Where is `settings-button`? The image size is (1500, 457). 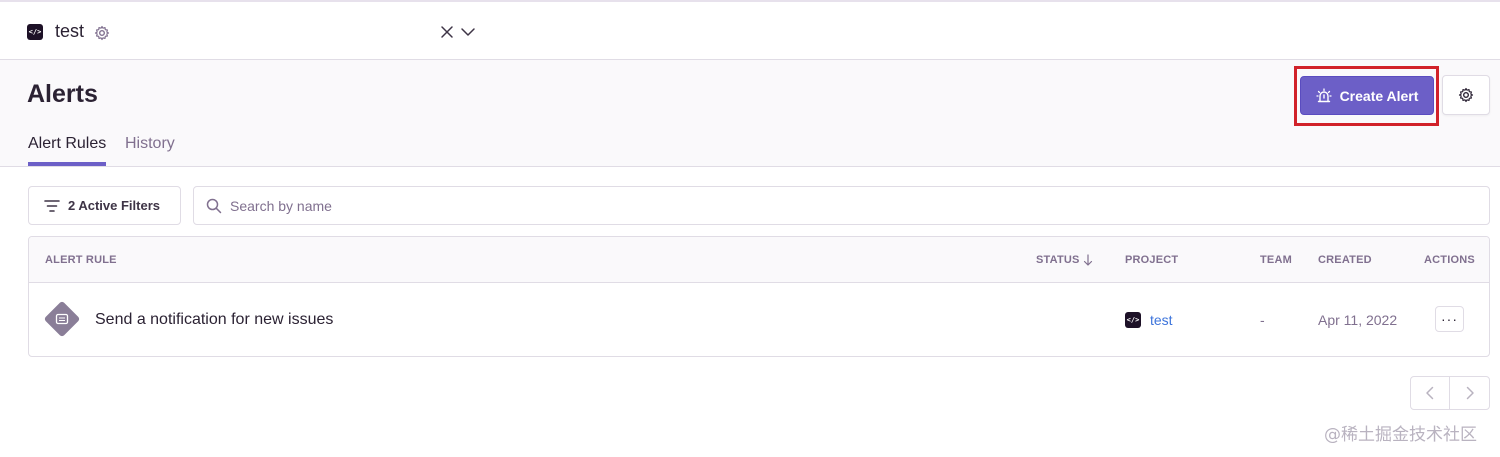 settings-button is located at coordinates (1466, 95).